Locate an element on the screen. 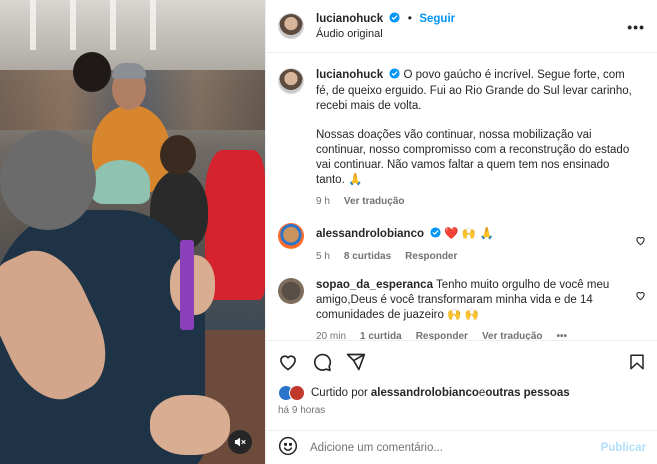  more-icon: ••• is located at coordinates (636, 27).